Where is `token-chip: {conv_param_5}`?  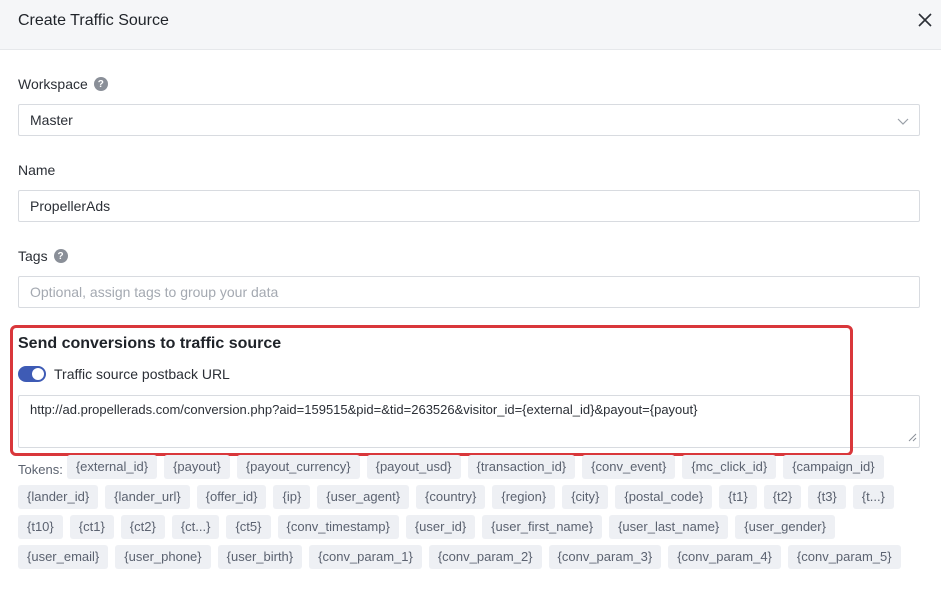
token-chip: {conv_param_5} is located at coordinates (844, 557).